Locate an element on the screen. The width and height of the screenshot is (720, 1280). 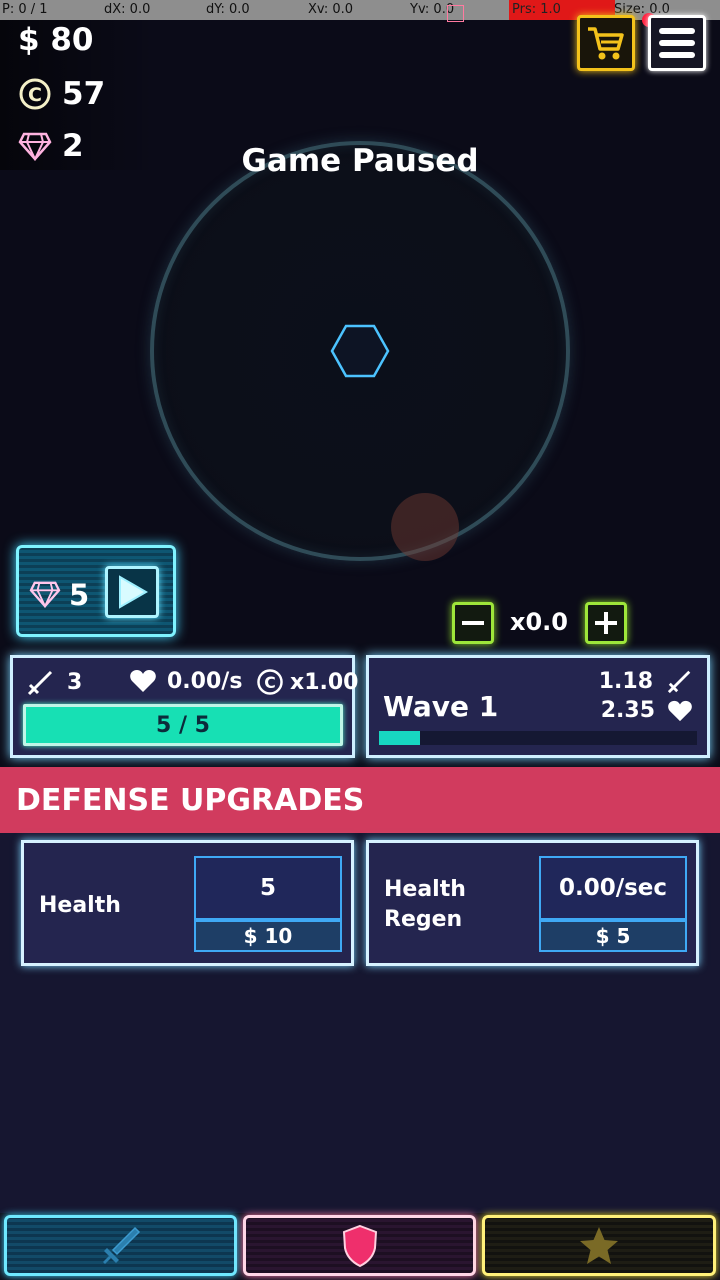
speed-decrease-button is located at coordinates (473, 623).